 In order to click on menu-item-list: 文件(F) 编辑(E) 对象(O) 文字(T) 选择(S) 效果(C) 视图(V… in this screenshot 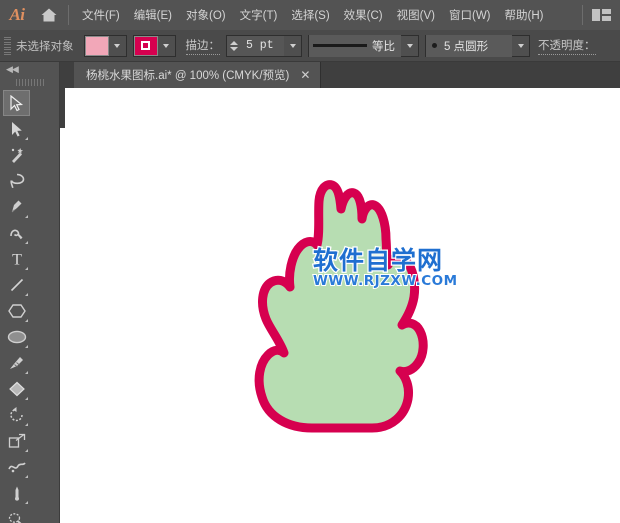, I will do `click(312, 15)`.